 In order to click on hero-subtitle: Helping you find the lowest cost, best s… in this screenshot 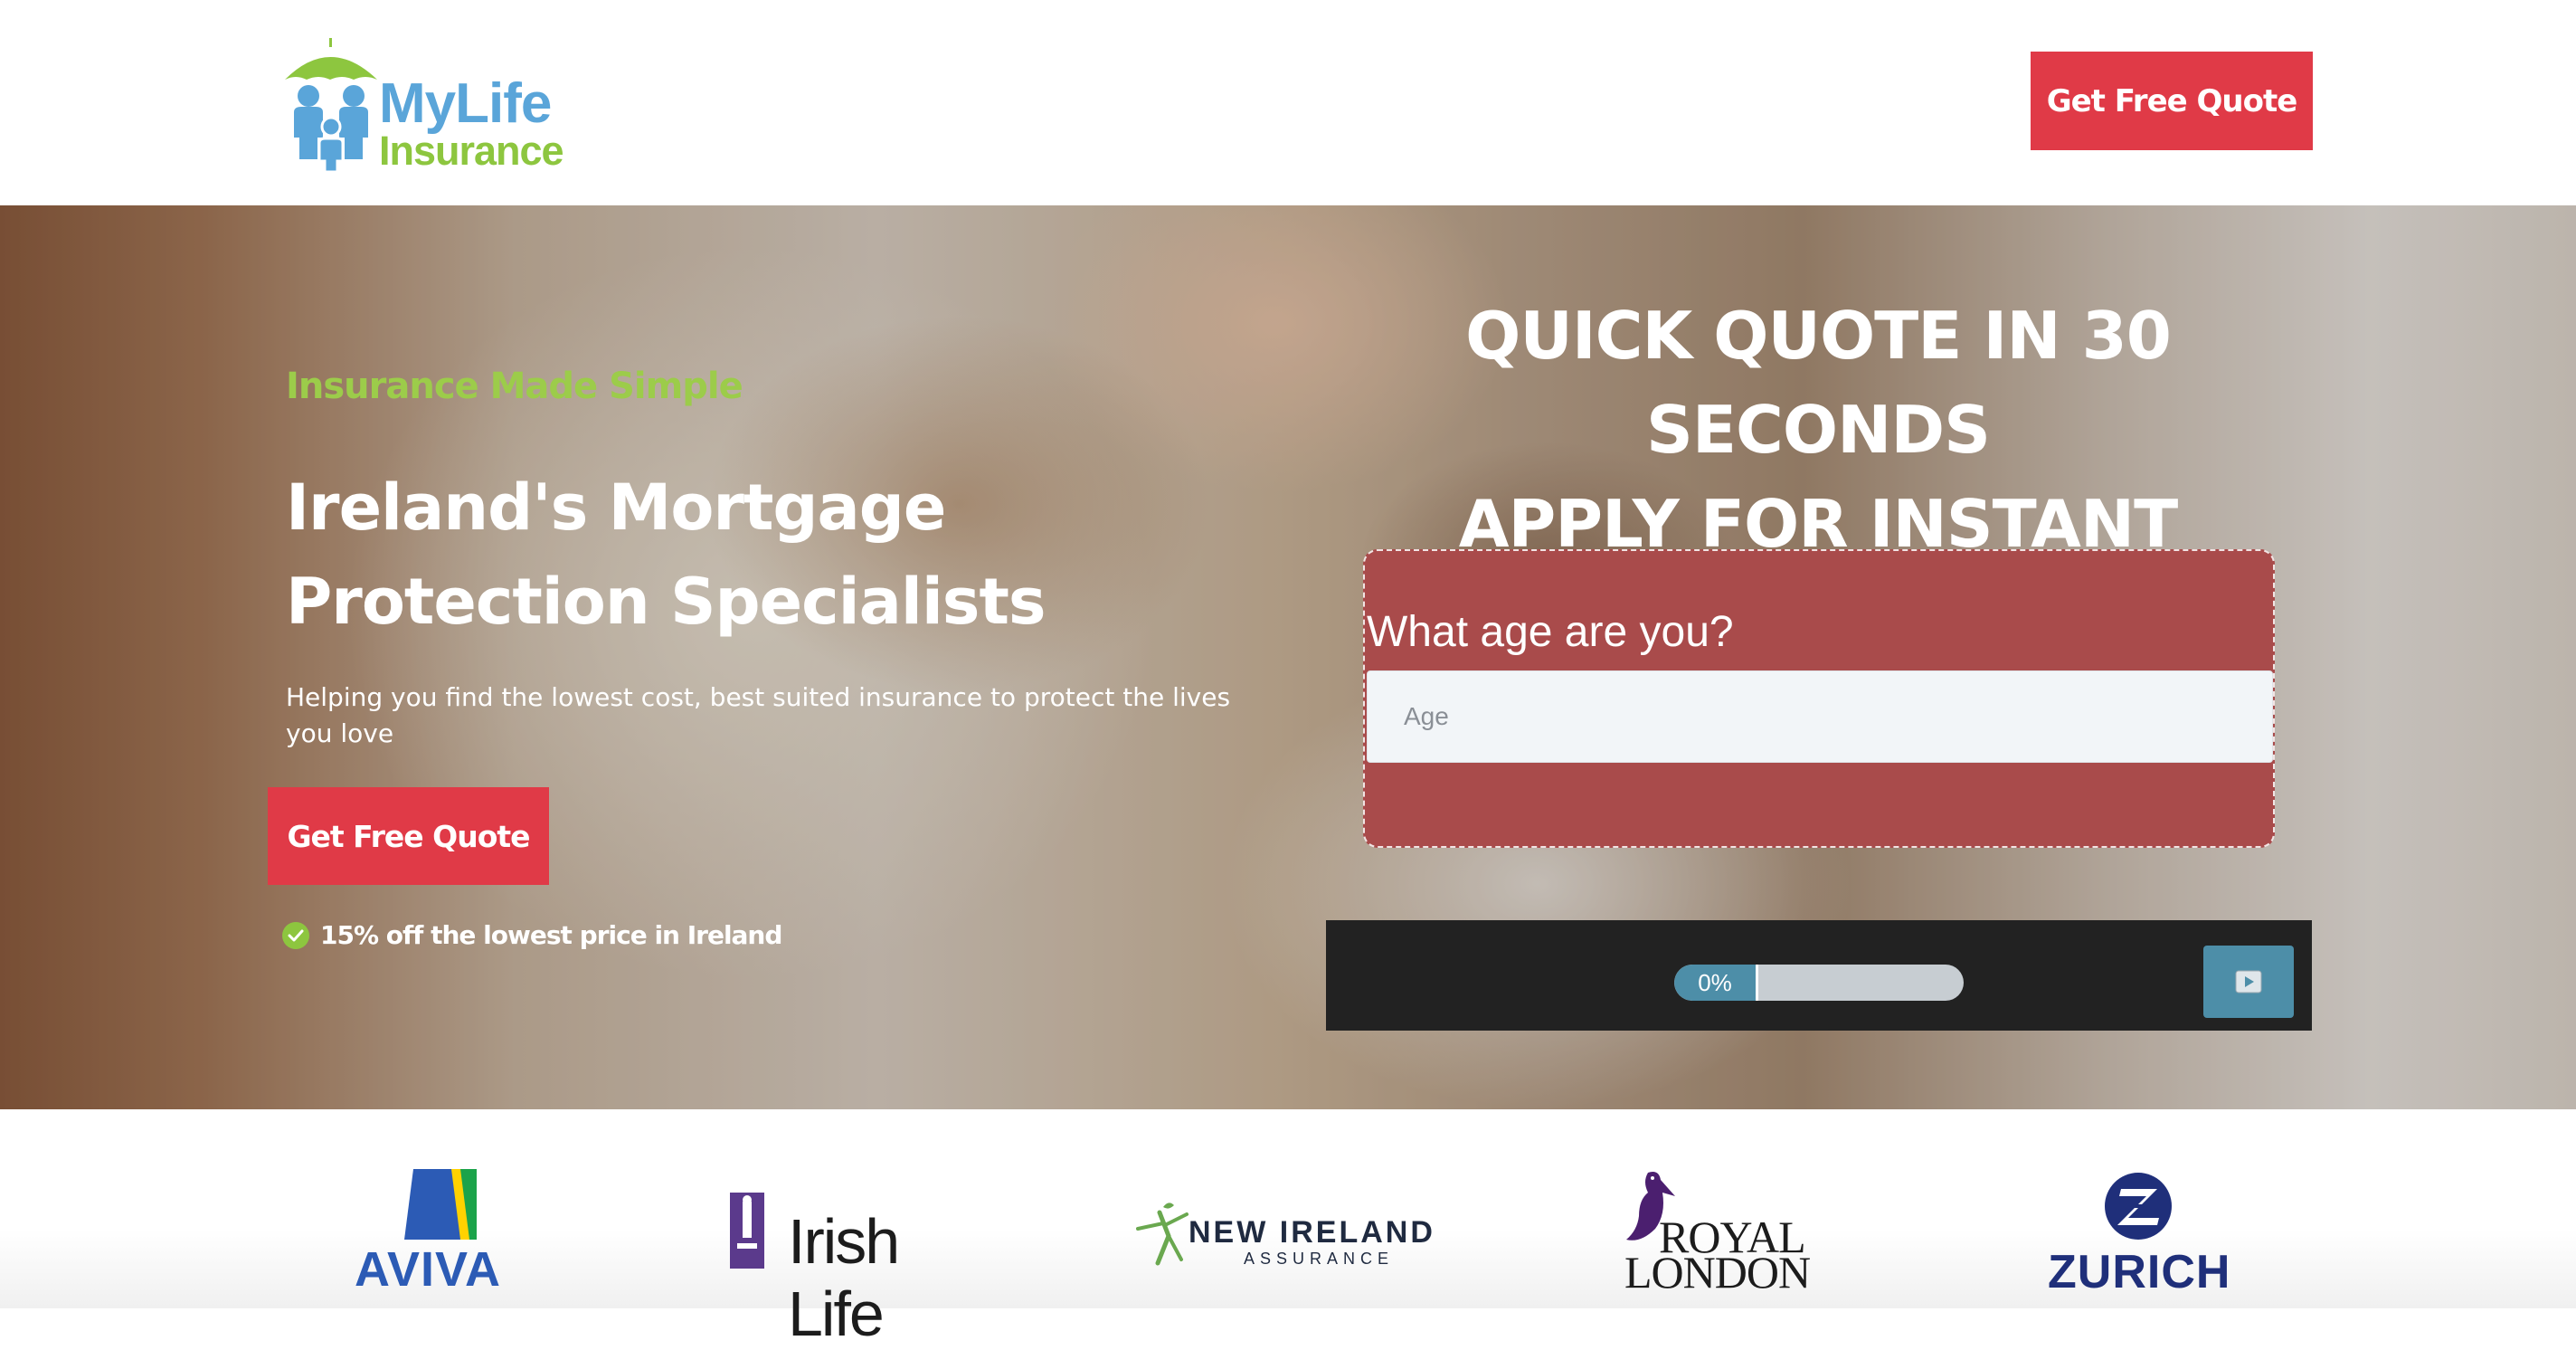, I will do `click(759, 715)`.